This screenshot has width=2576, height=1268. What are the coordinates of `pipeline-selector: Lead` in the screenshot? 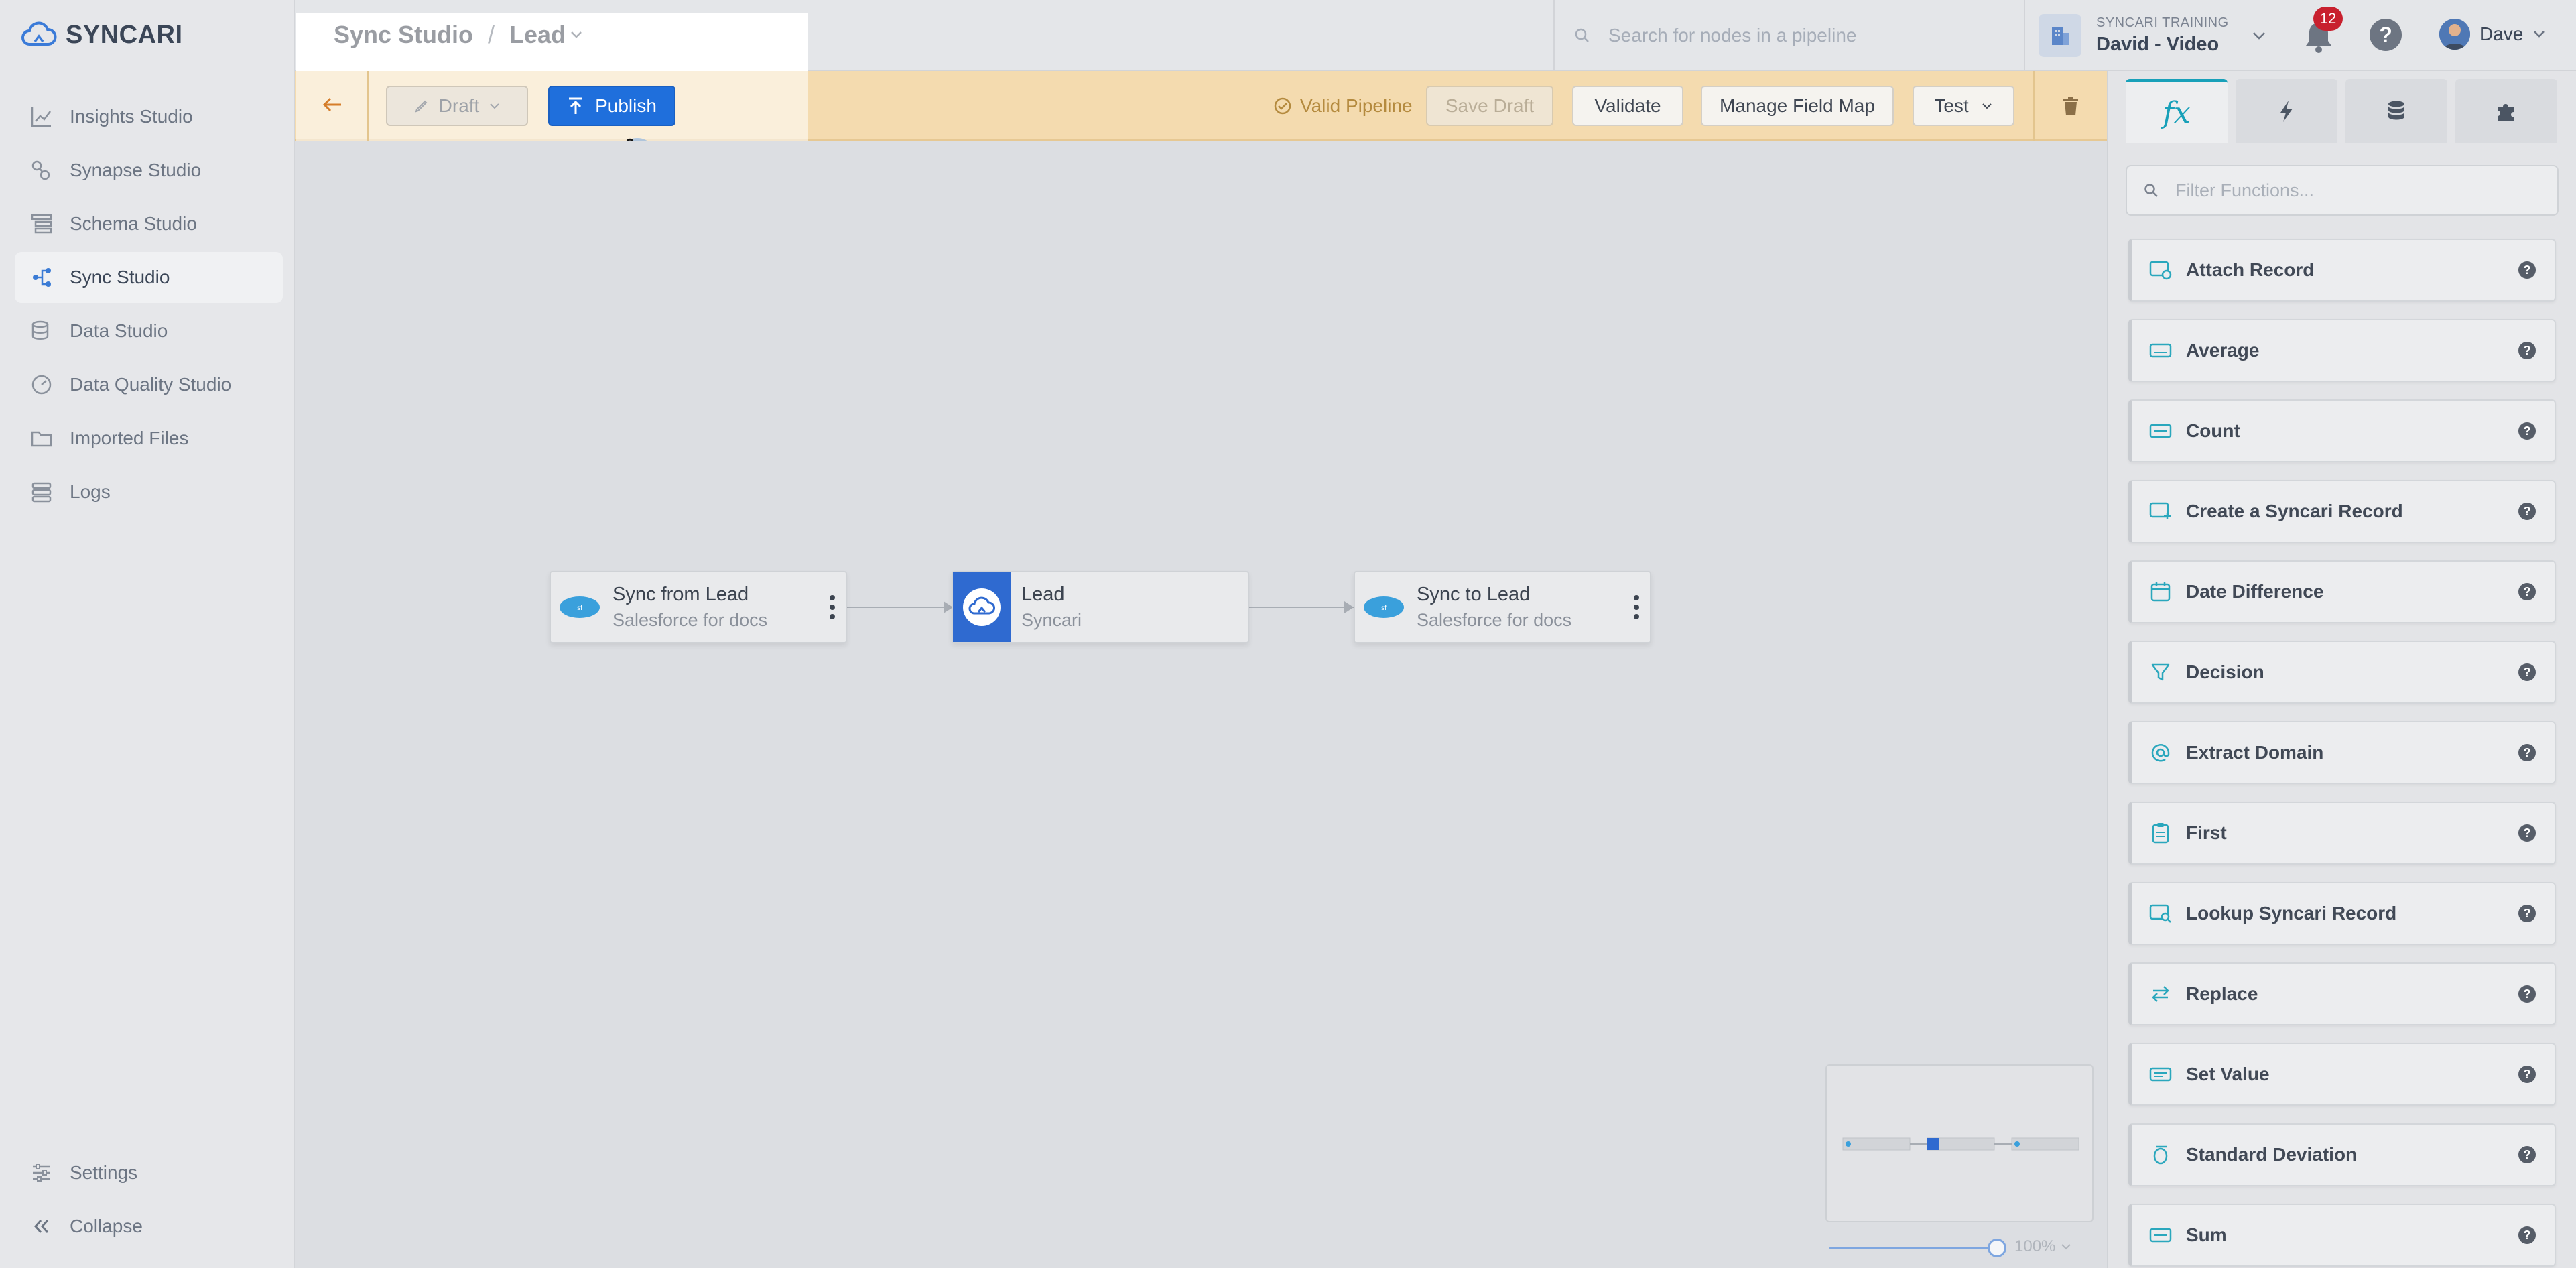 It's located at (546, 35).